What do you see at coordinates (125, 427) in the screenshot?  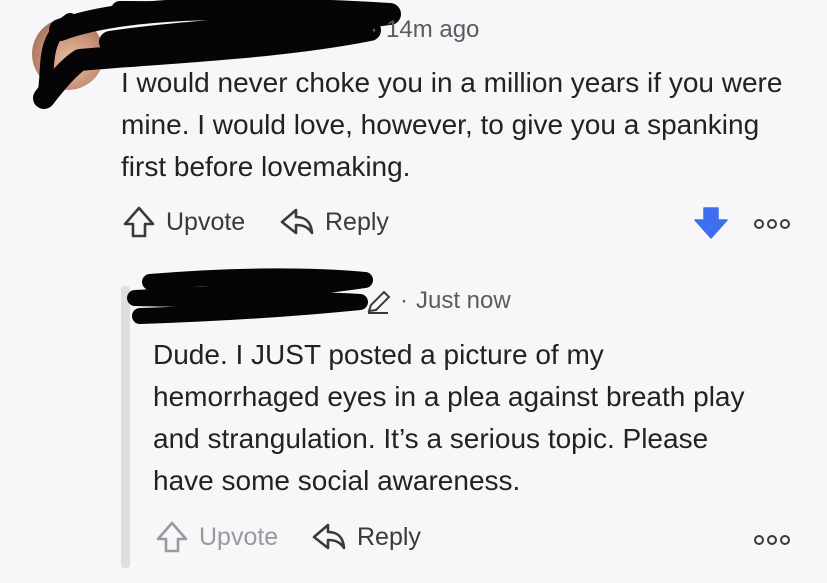 I see `thread-line` at bounding box center [125, 427].